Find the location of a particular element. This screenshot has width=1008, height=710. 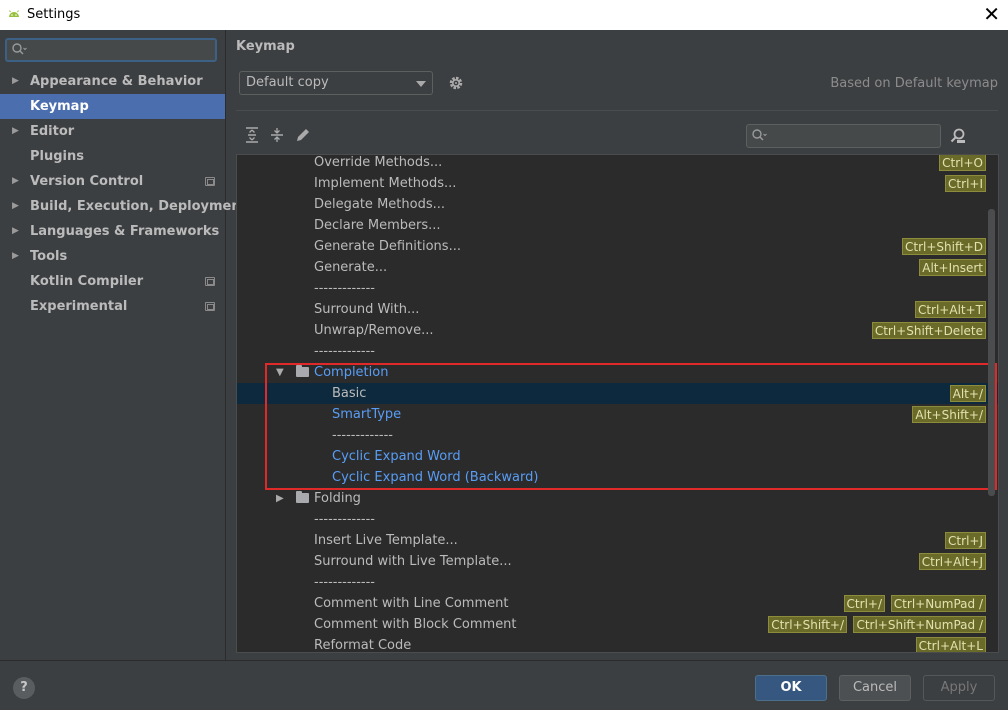

sidebar-item-label: Experimental is located at coordinates (79, 306).